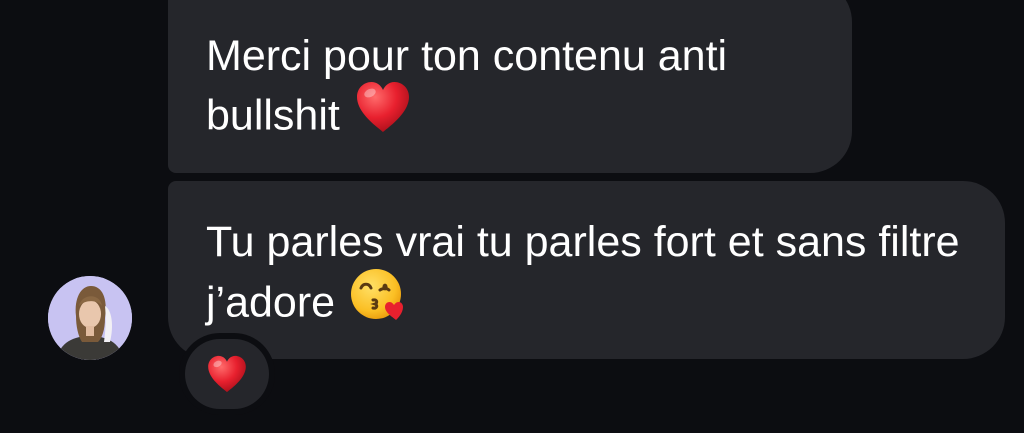  I want to click on reaction-badge, so click(227, 374).